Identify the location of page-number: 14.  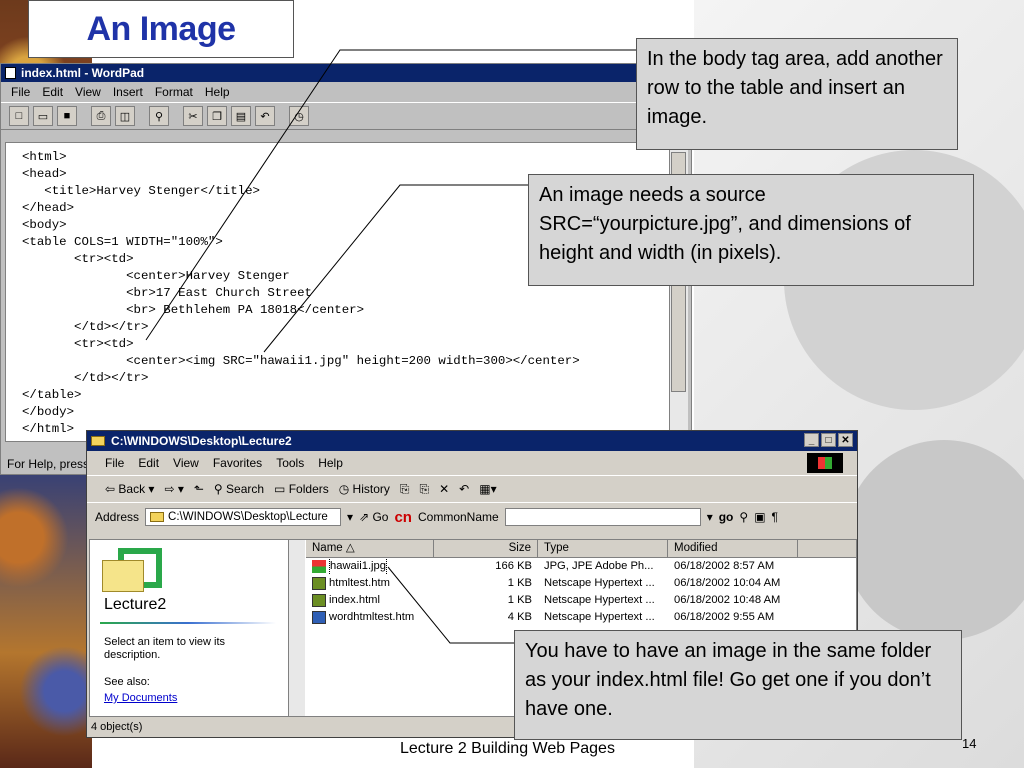
(969, 743).